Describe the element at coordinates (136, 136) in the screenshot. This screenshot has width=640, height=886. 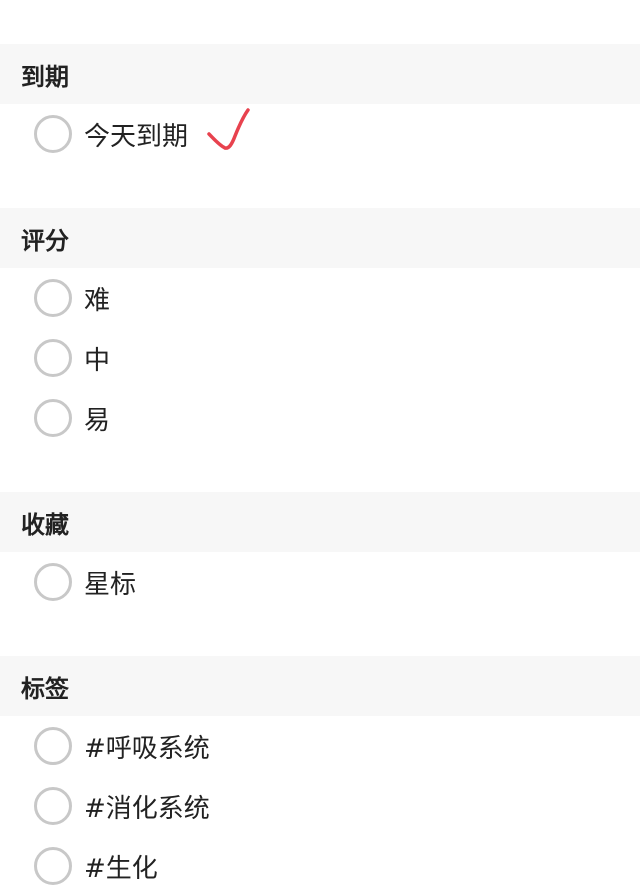
I see `option-label: 今天到期` at that location.